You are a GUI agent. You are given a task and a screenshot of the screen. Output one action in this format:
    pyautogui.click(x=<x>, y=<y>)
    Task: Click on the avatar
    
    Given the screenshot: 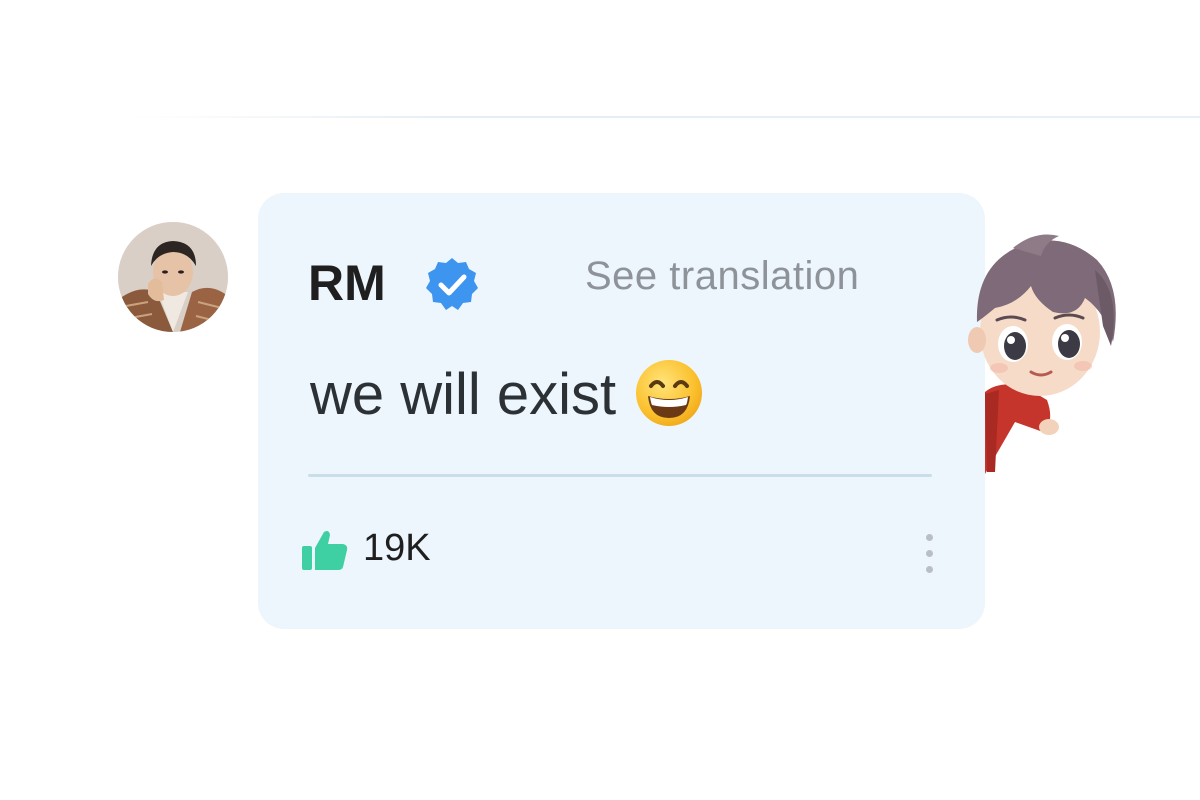 What is the action you would take?
    pyautogui.click(x=173, y=277)
    